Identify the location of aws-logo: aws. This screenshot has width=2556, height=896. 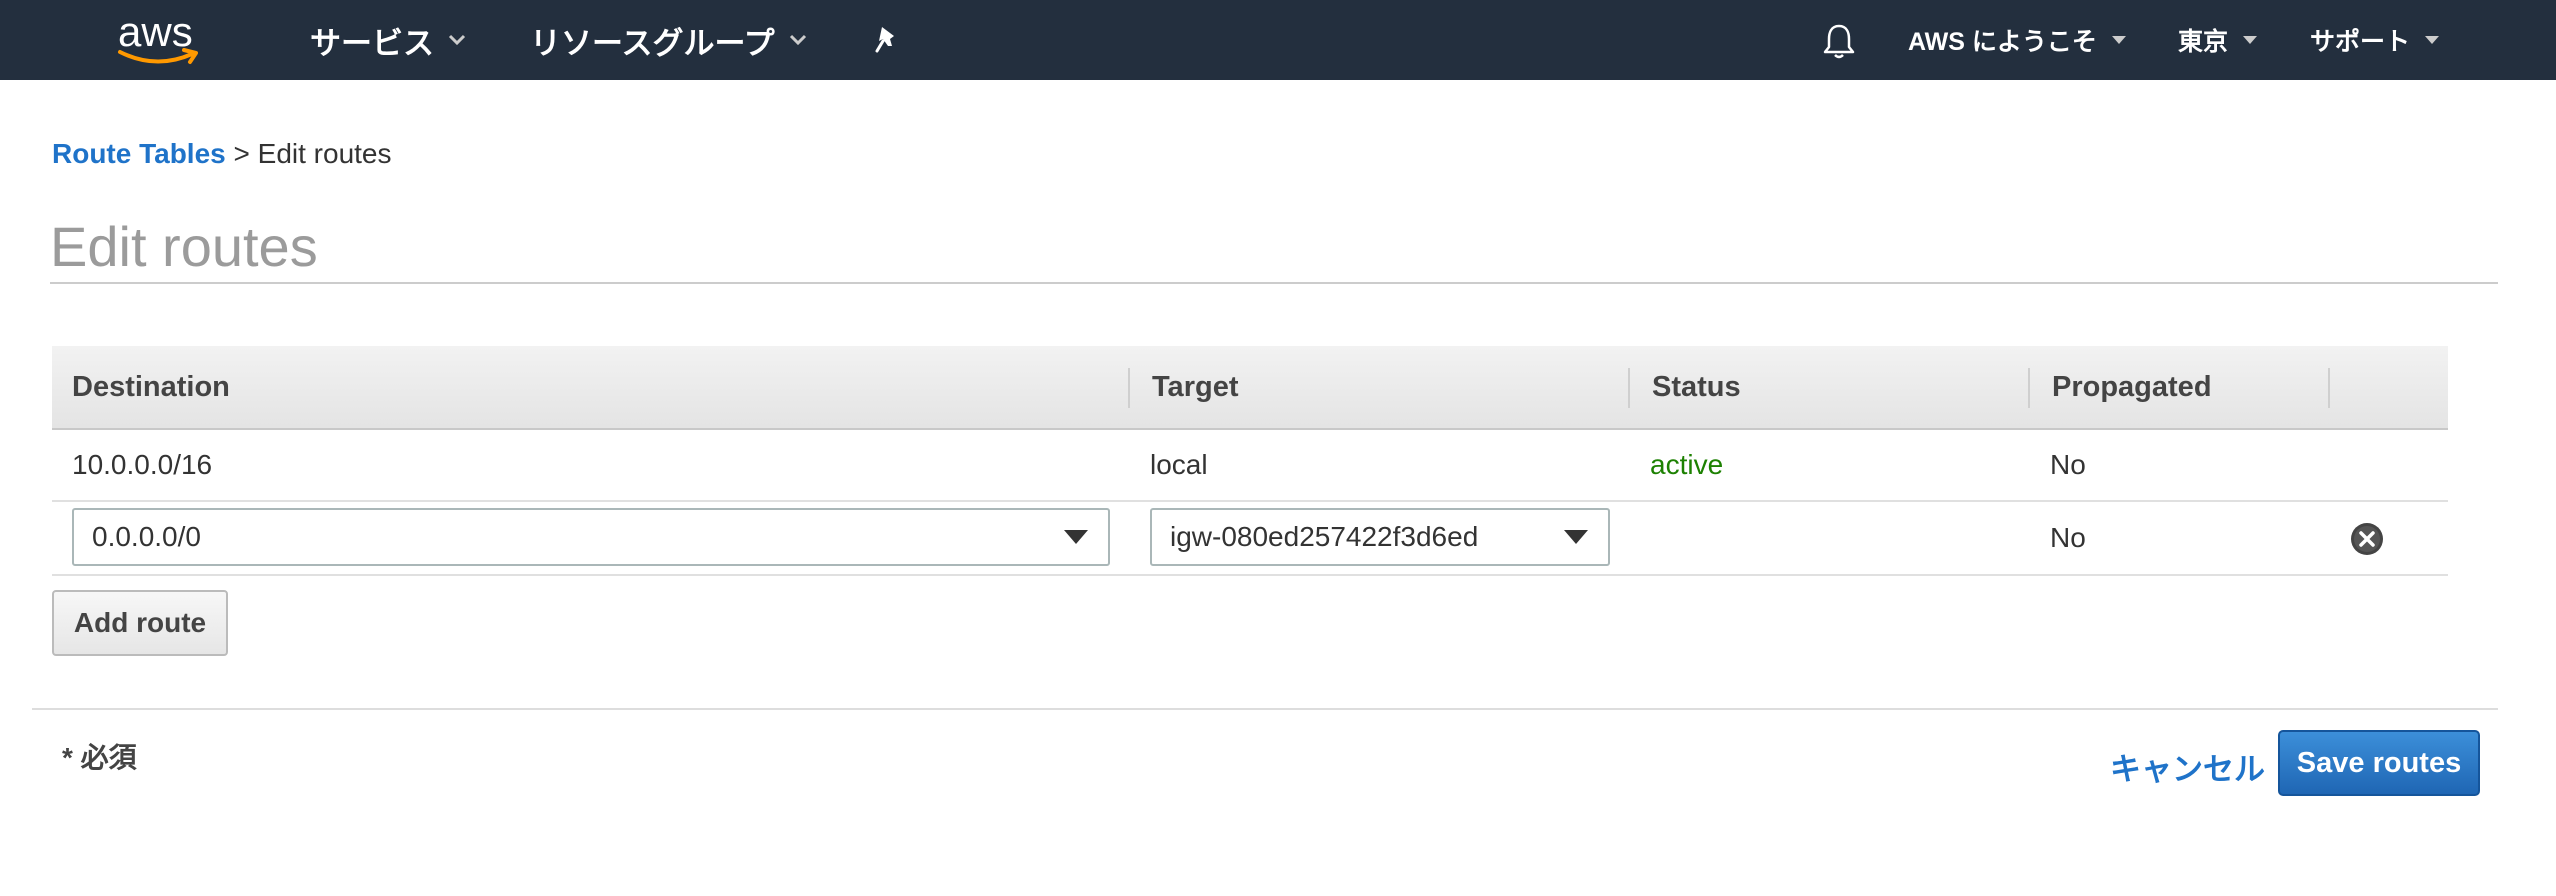
(161, 38).